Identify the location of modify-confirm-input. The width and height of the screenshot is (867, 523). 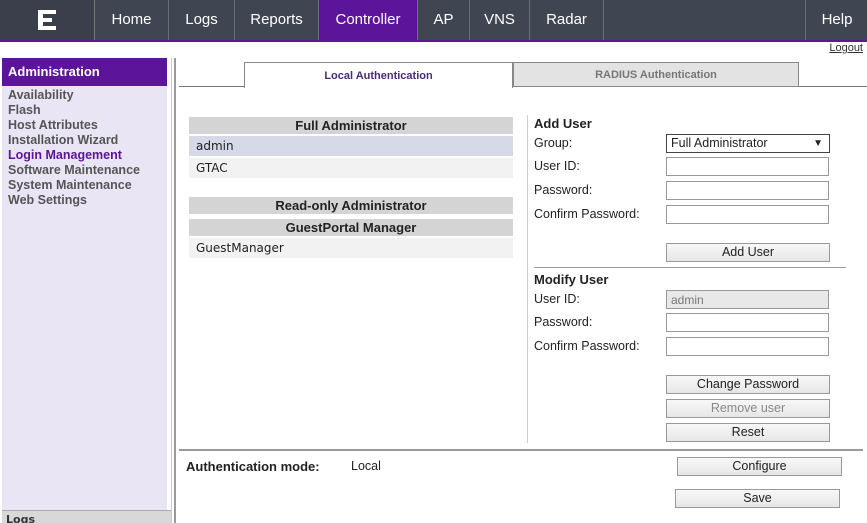
(747, 346).